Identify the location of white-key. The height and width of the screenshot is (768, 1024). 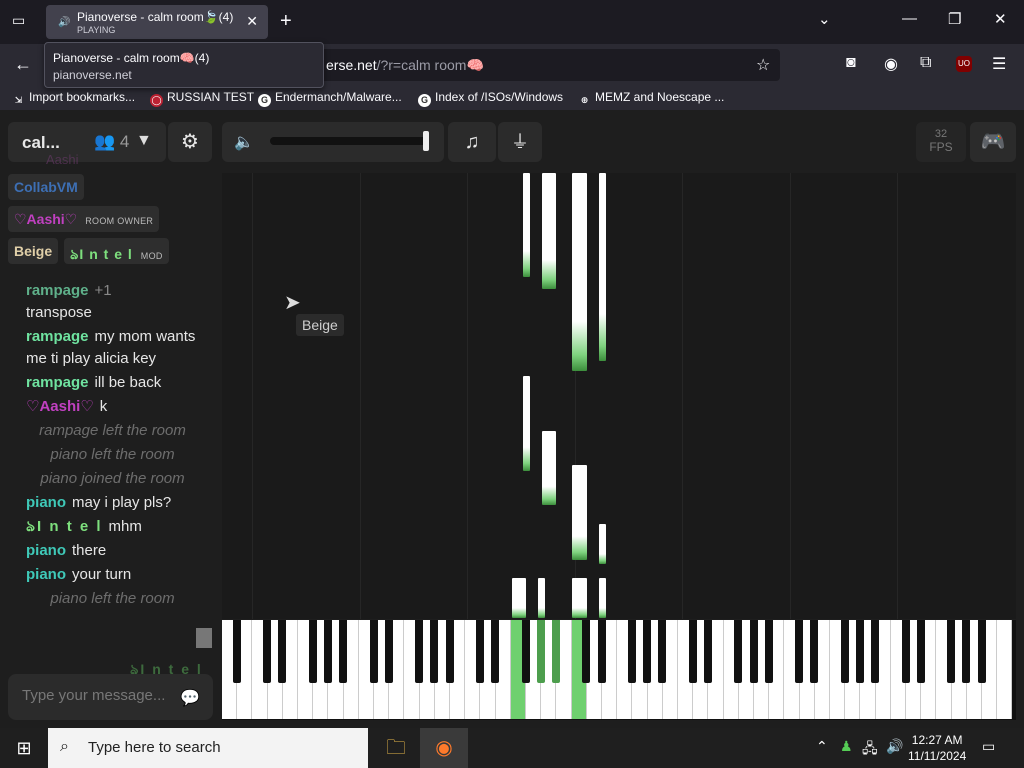
(1005, 669).